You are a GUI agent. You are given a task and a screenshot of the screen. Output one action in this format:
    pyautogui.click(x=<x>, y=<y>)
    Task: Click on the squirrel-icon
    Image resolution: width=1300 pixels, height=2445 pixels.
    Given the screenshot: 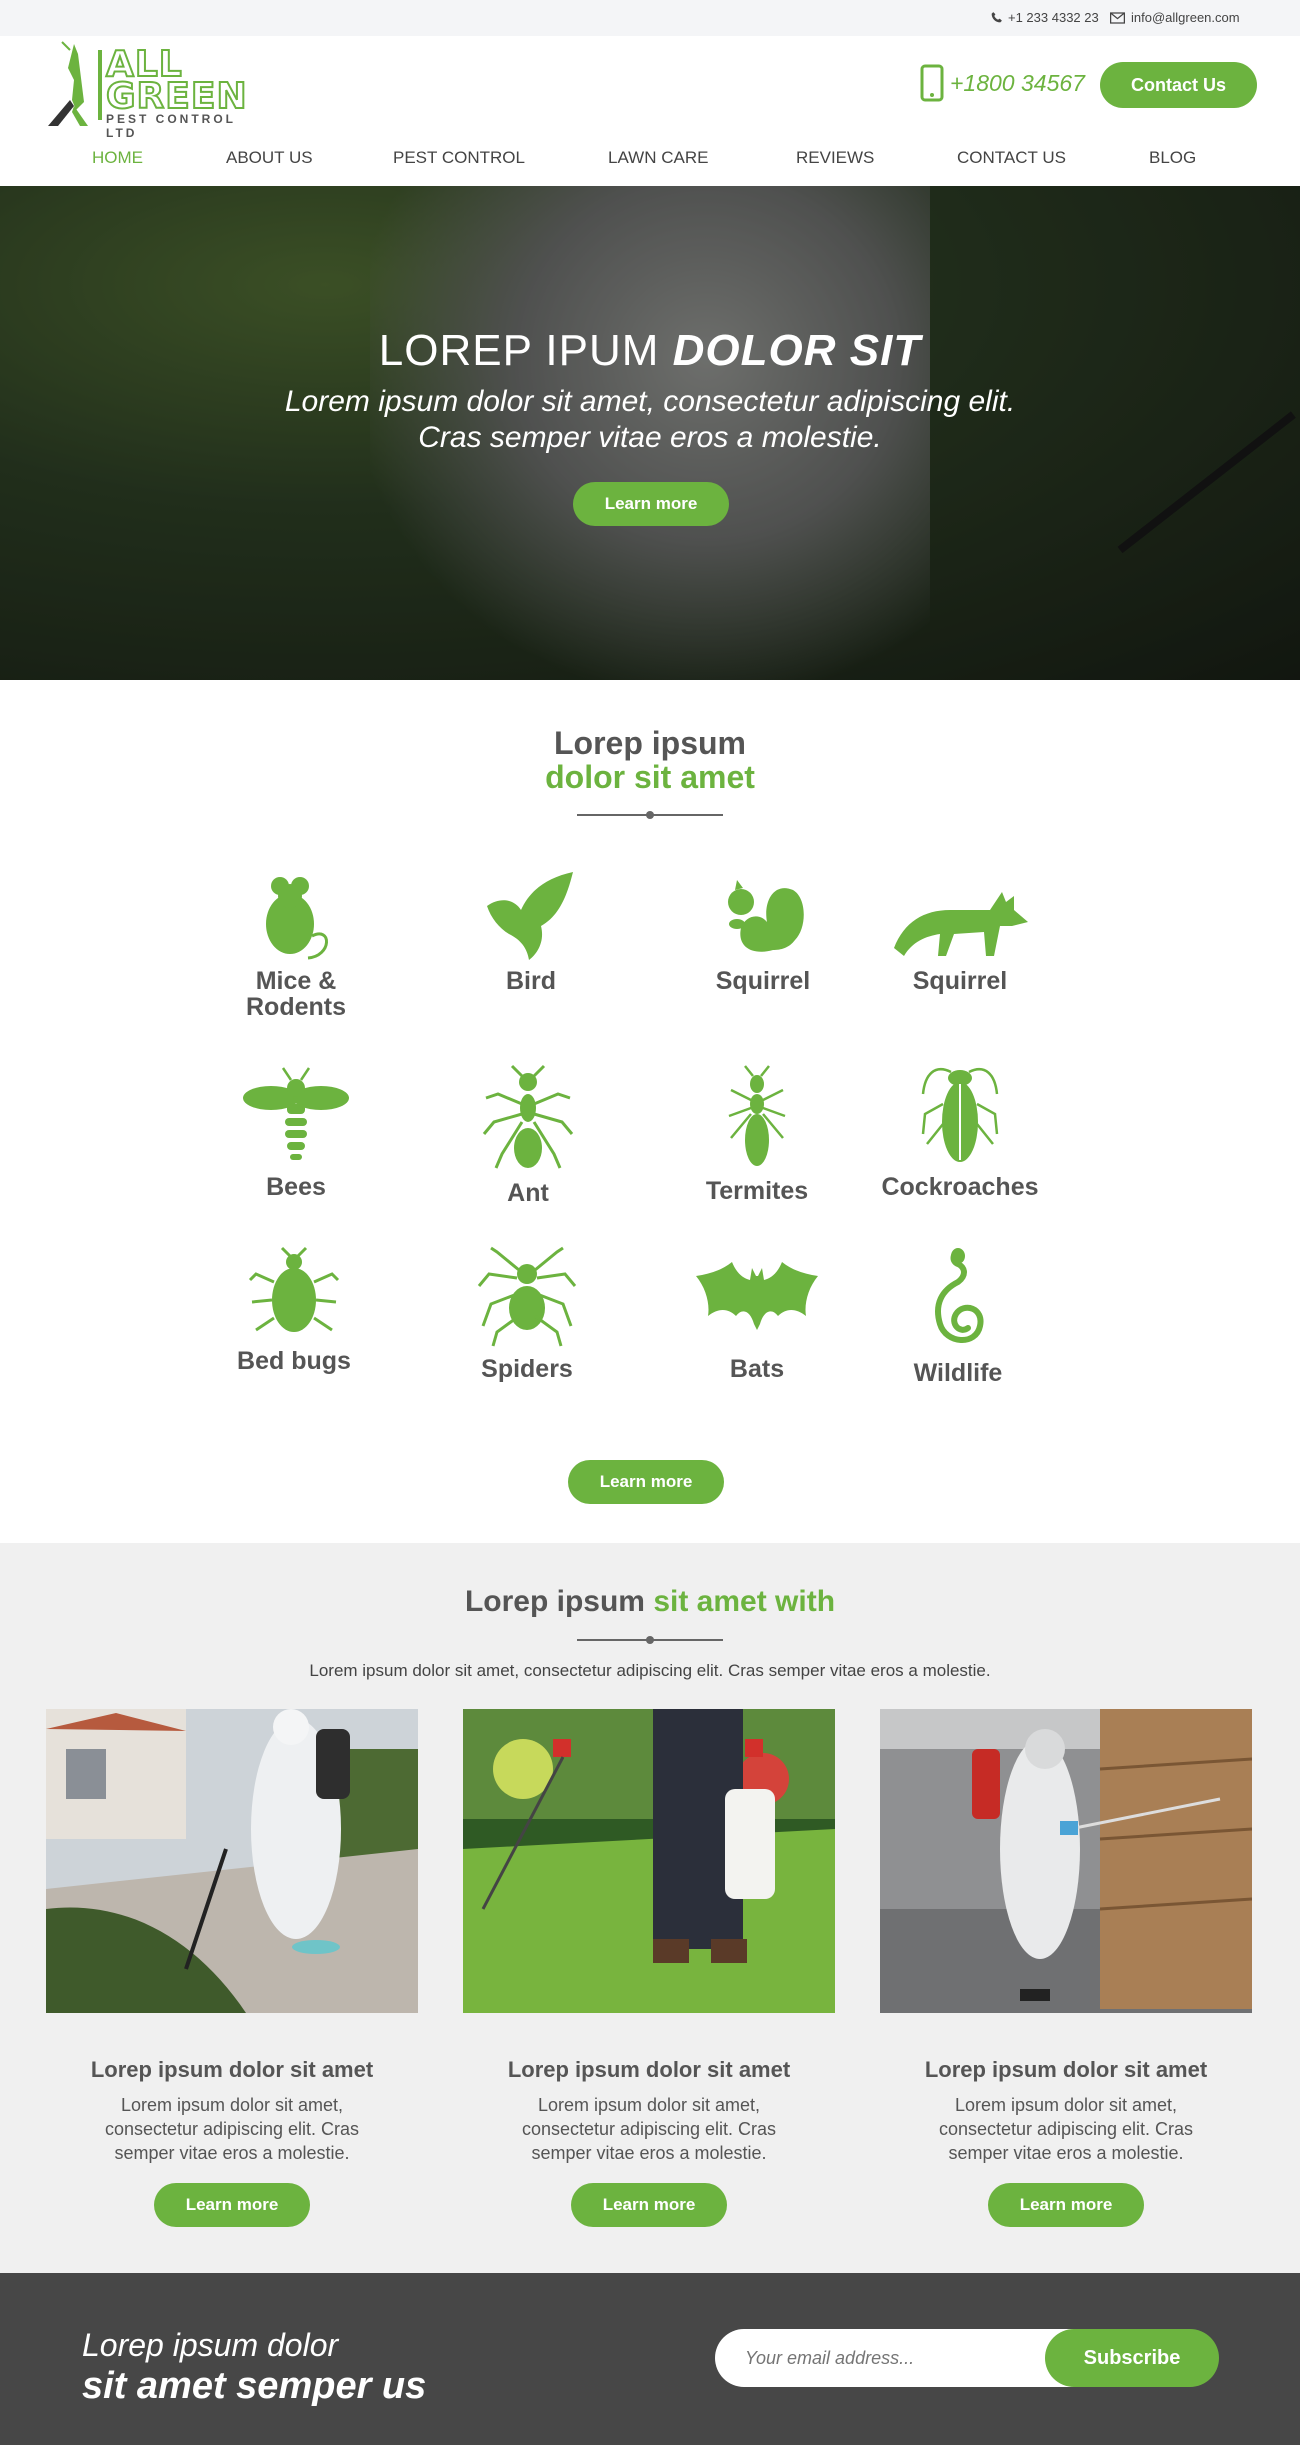 What is the action you would take?
    pyautogui.click(x=766, y=916)
    